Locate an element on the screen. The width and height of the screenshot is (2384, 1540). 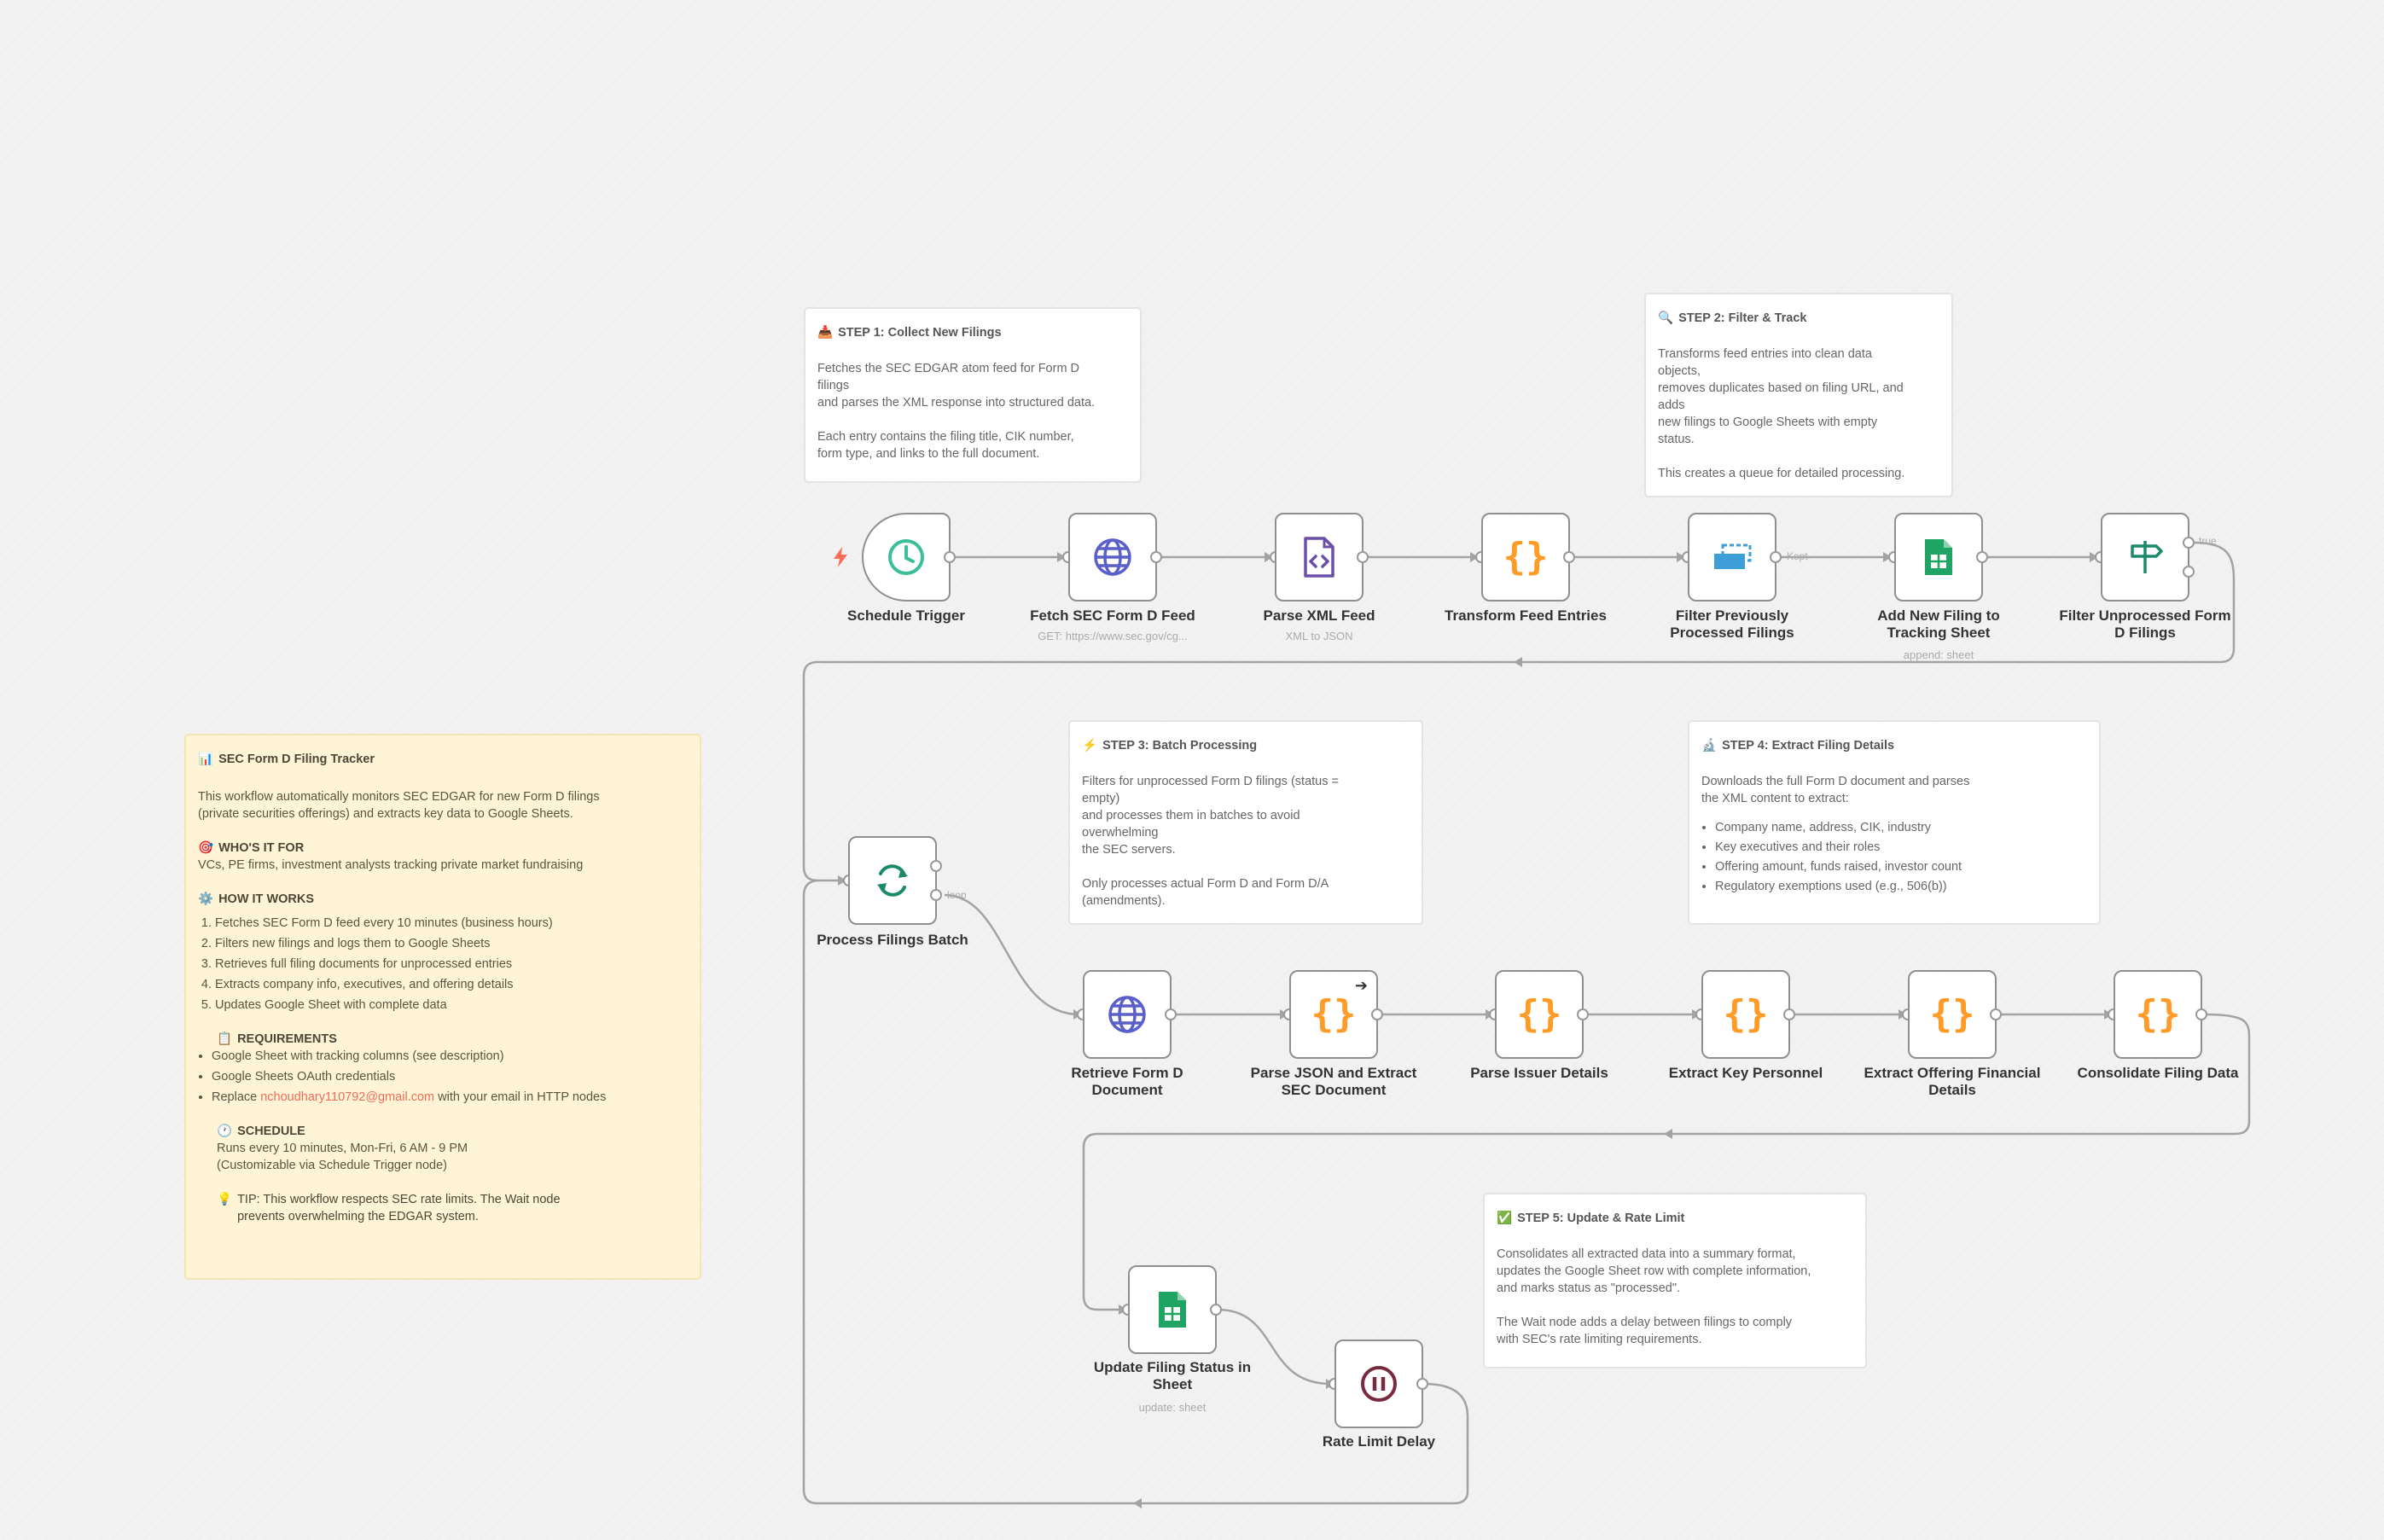
edge-label-loop: loop is located at coordinates (957, 895).